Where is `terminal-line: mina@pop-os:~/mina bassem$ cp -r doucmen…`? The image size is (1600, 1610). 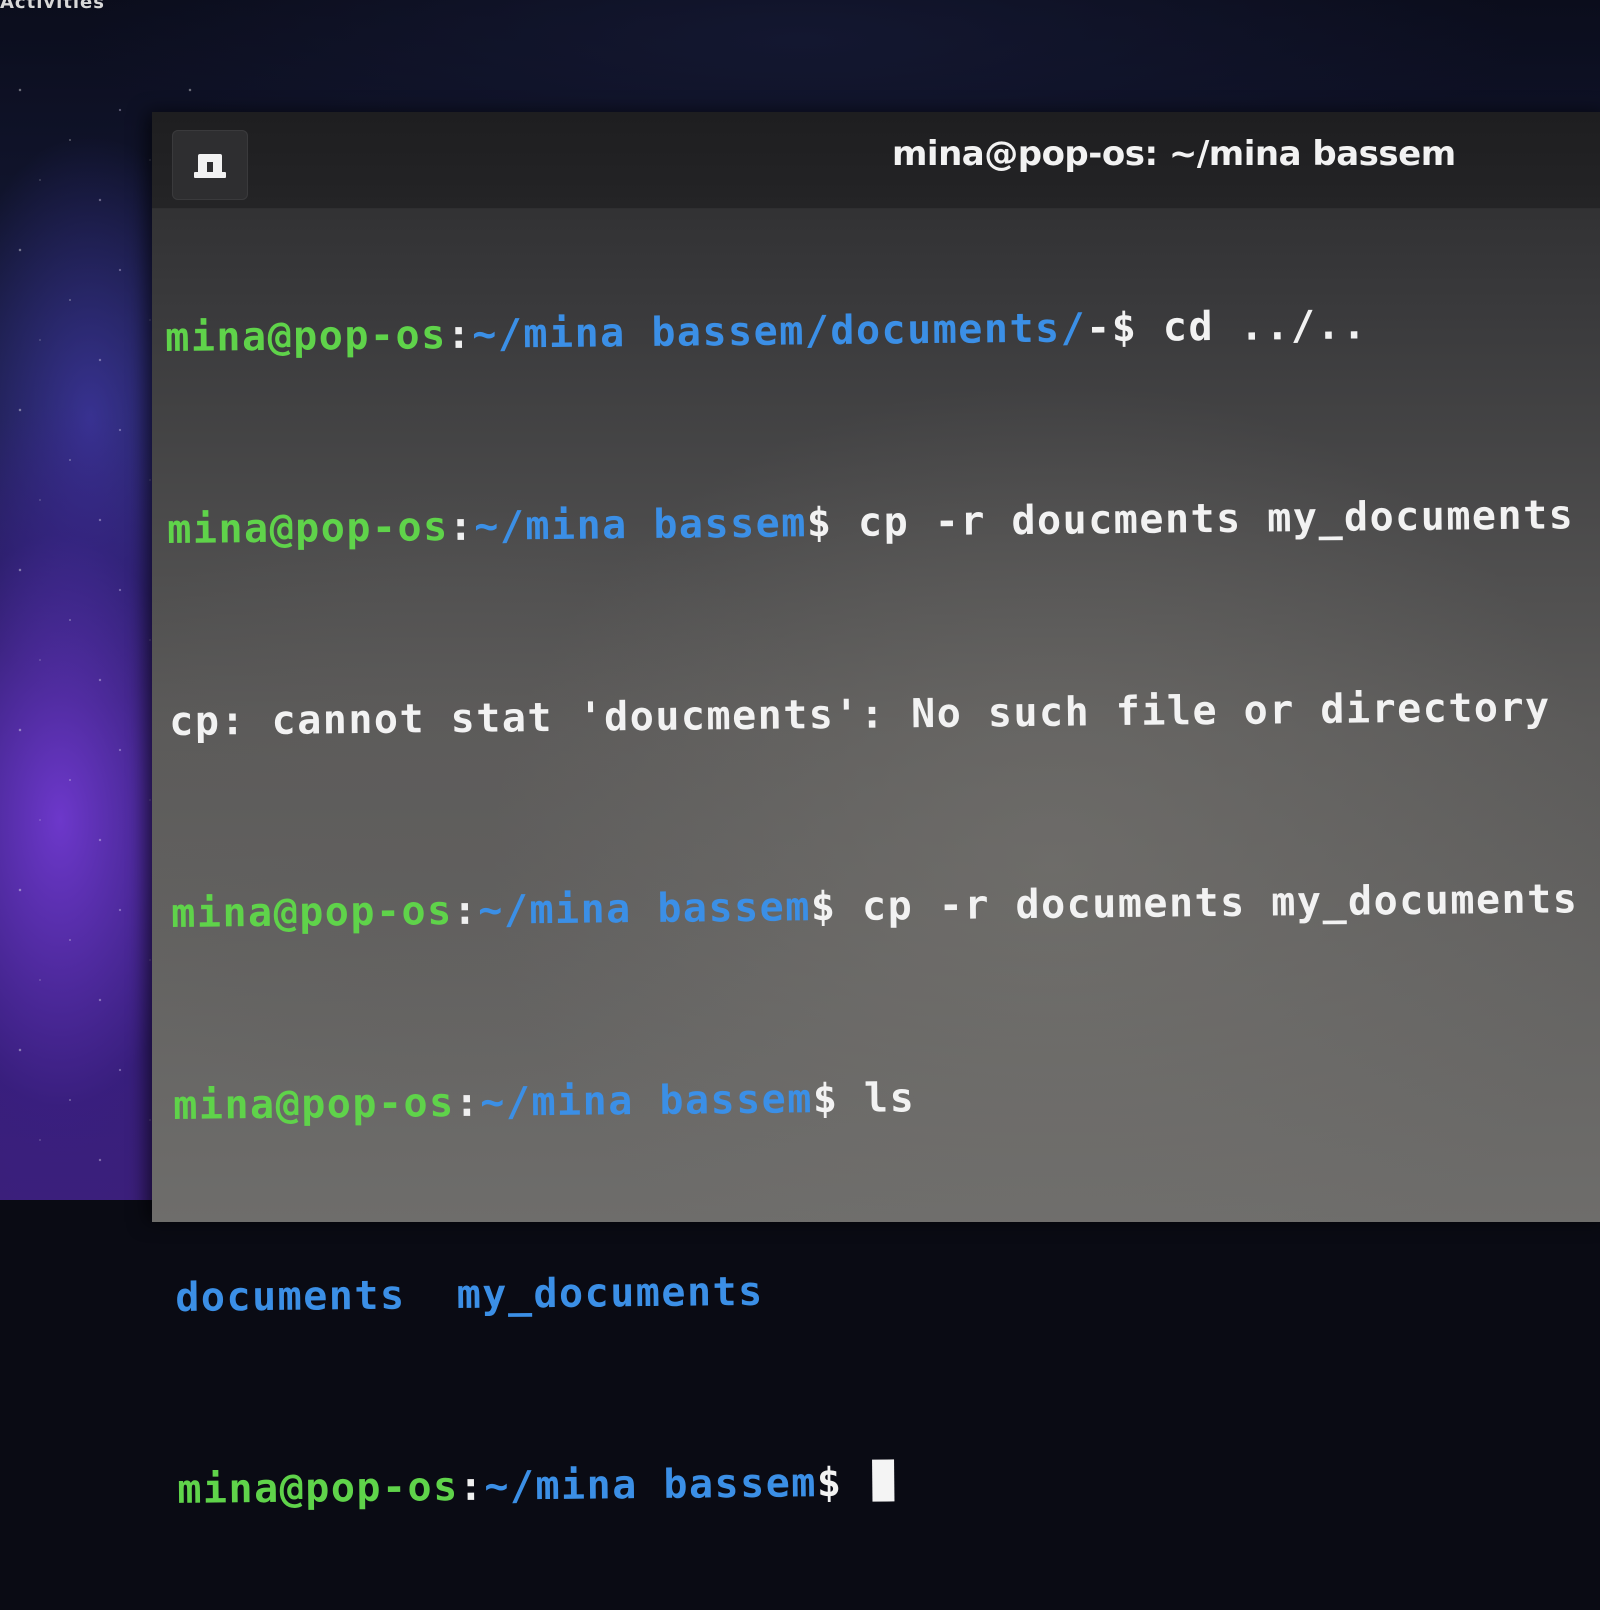 terminal-line: mina@pop-os:~/mina bassem$ cp -r doucmen… is located at coordinates (883, 522).